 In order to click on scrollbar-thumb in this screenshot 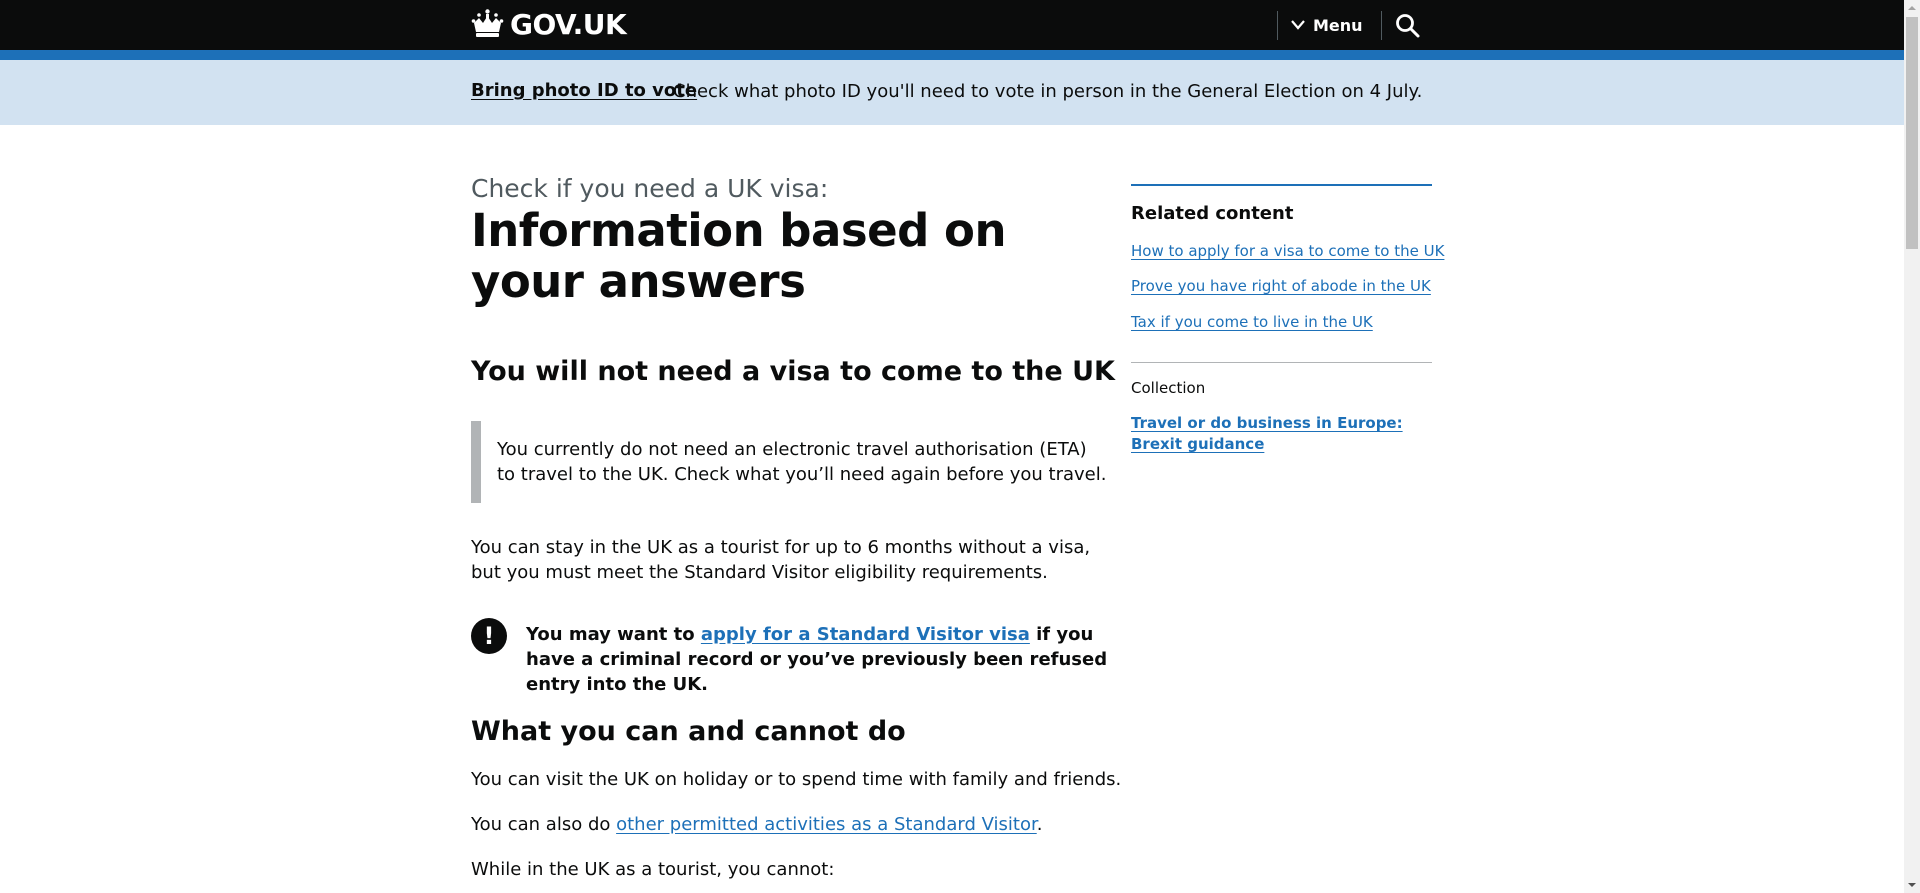, I will do `click(1912, 133)`.